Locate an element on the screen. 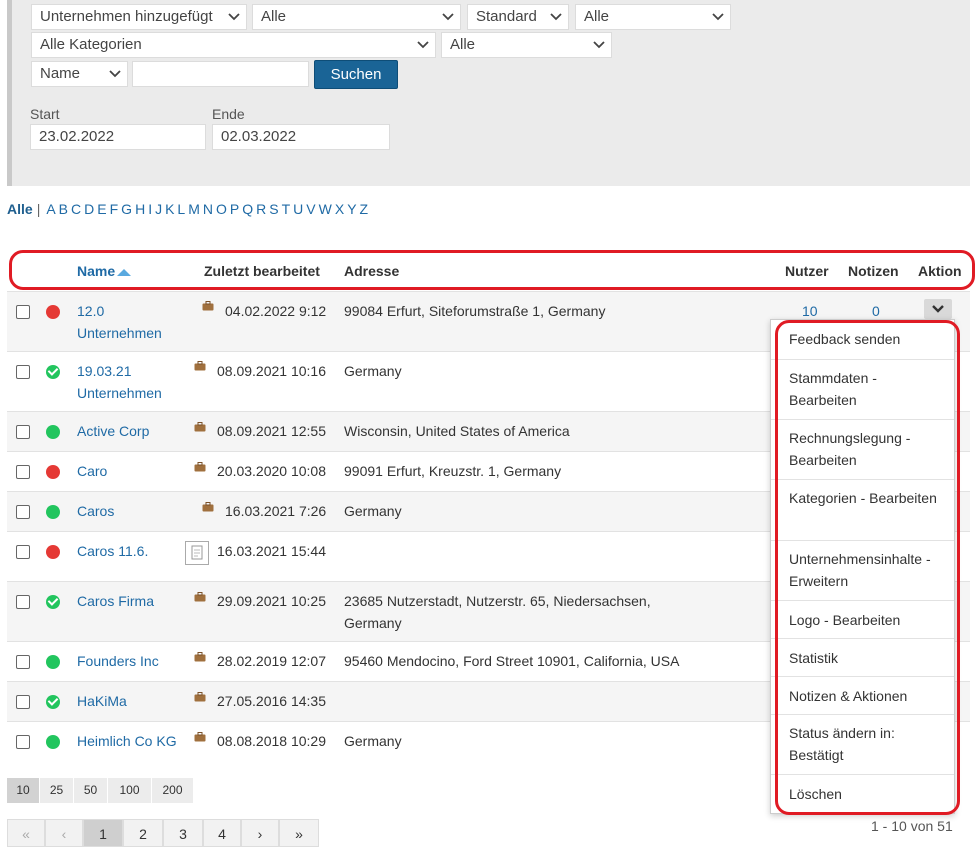 Image resolution: width=980 pixels, height=860 pixels. added-filter-select: Unternehmen hinzugefügt is located at coordinates (139, 17).